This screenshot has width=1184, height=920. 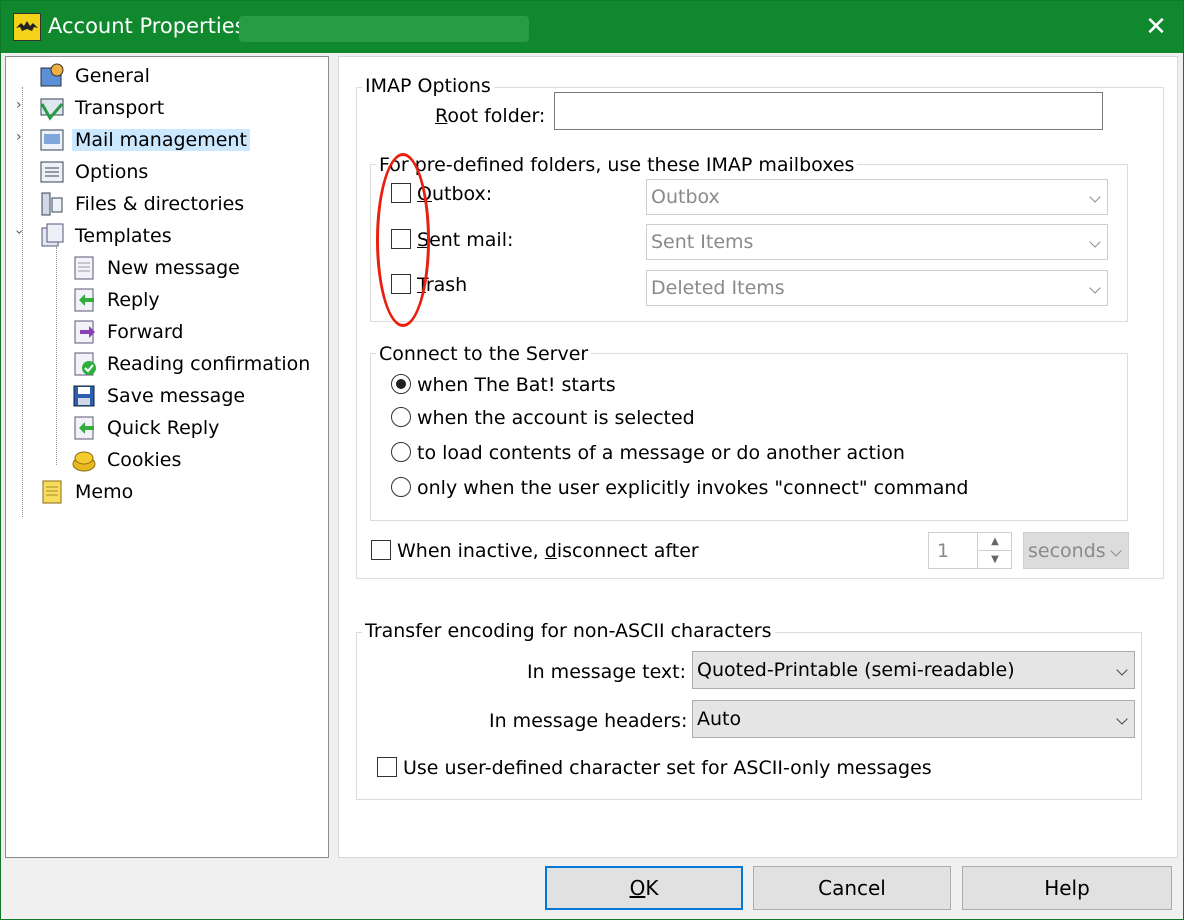 I want to click on trash-label: Trash, so click(x=442, y=285).